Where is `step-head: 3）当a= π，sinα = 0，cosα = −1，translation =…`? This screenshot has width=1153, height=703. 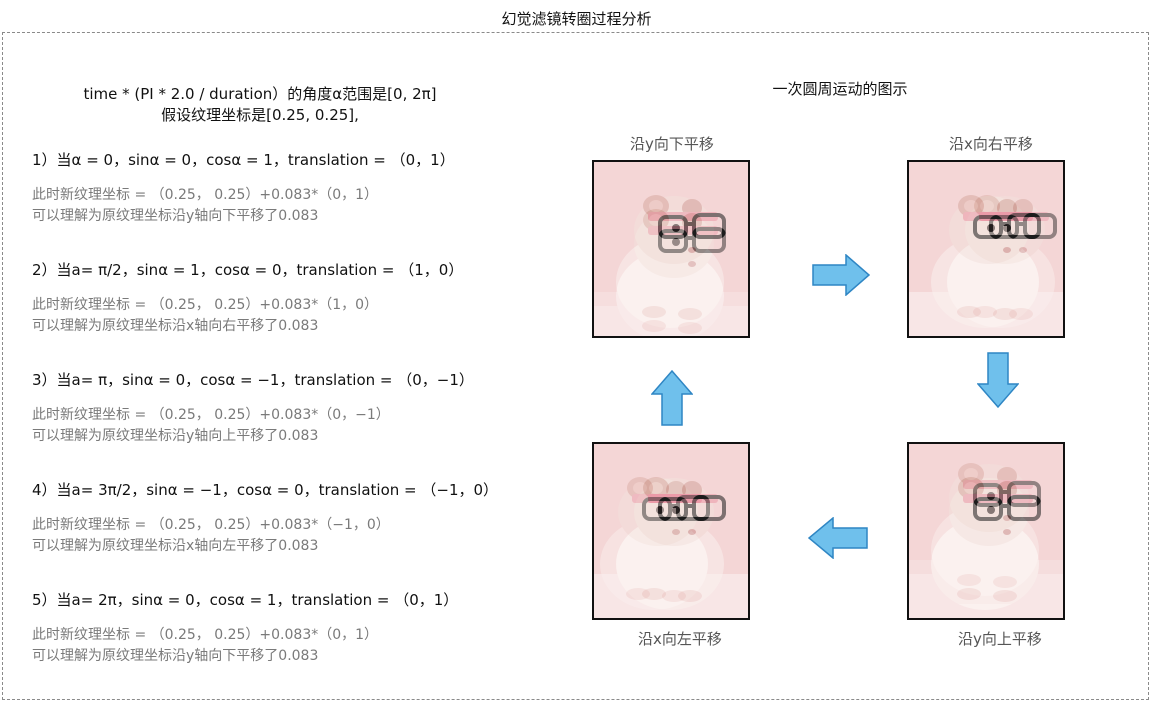
step-head: 3）当a= π，sinα = 0，cosα = −1，translation =… is located at coordinates (253, 380).